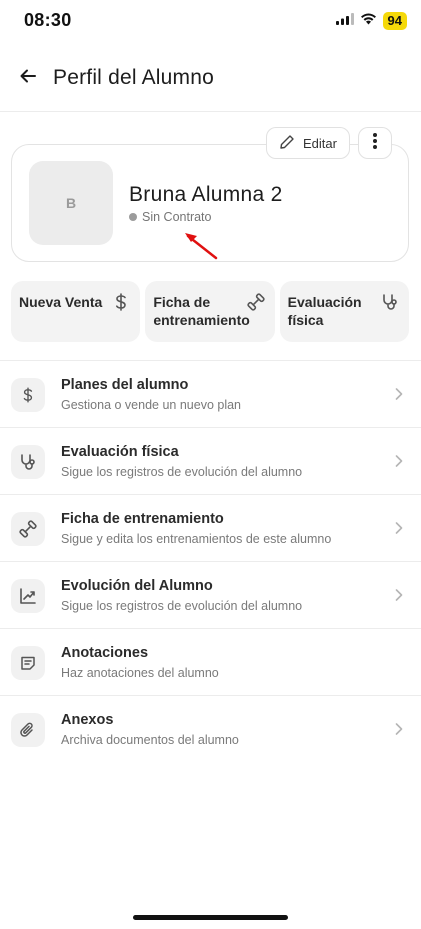 The image size is (421, 929). I want to click on menu-item-title: Evolución del Alumno, so click(137, 586).